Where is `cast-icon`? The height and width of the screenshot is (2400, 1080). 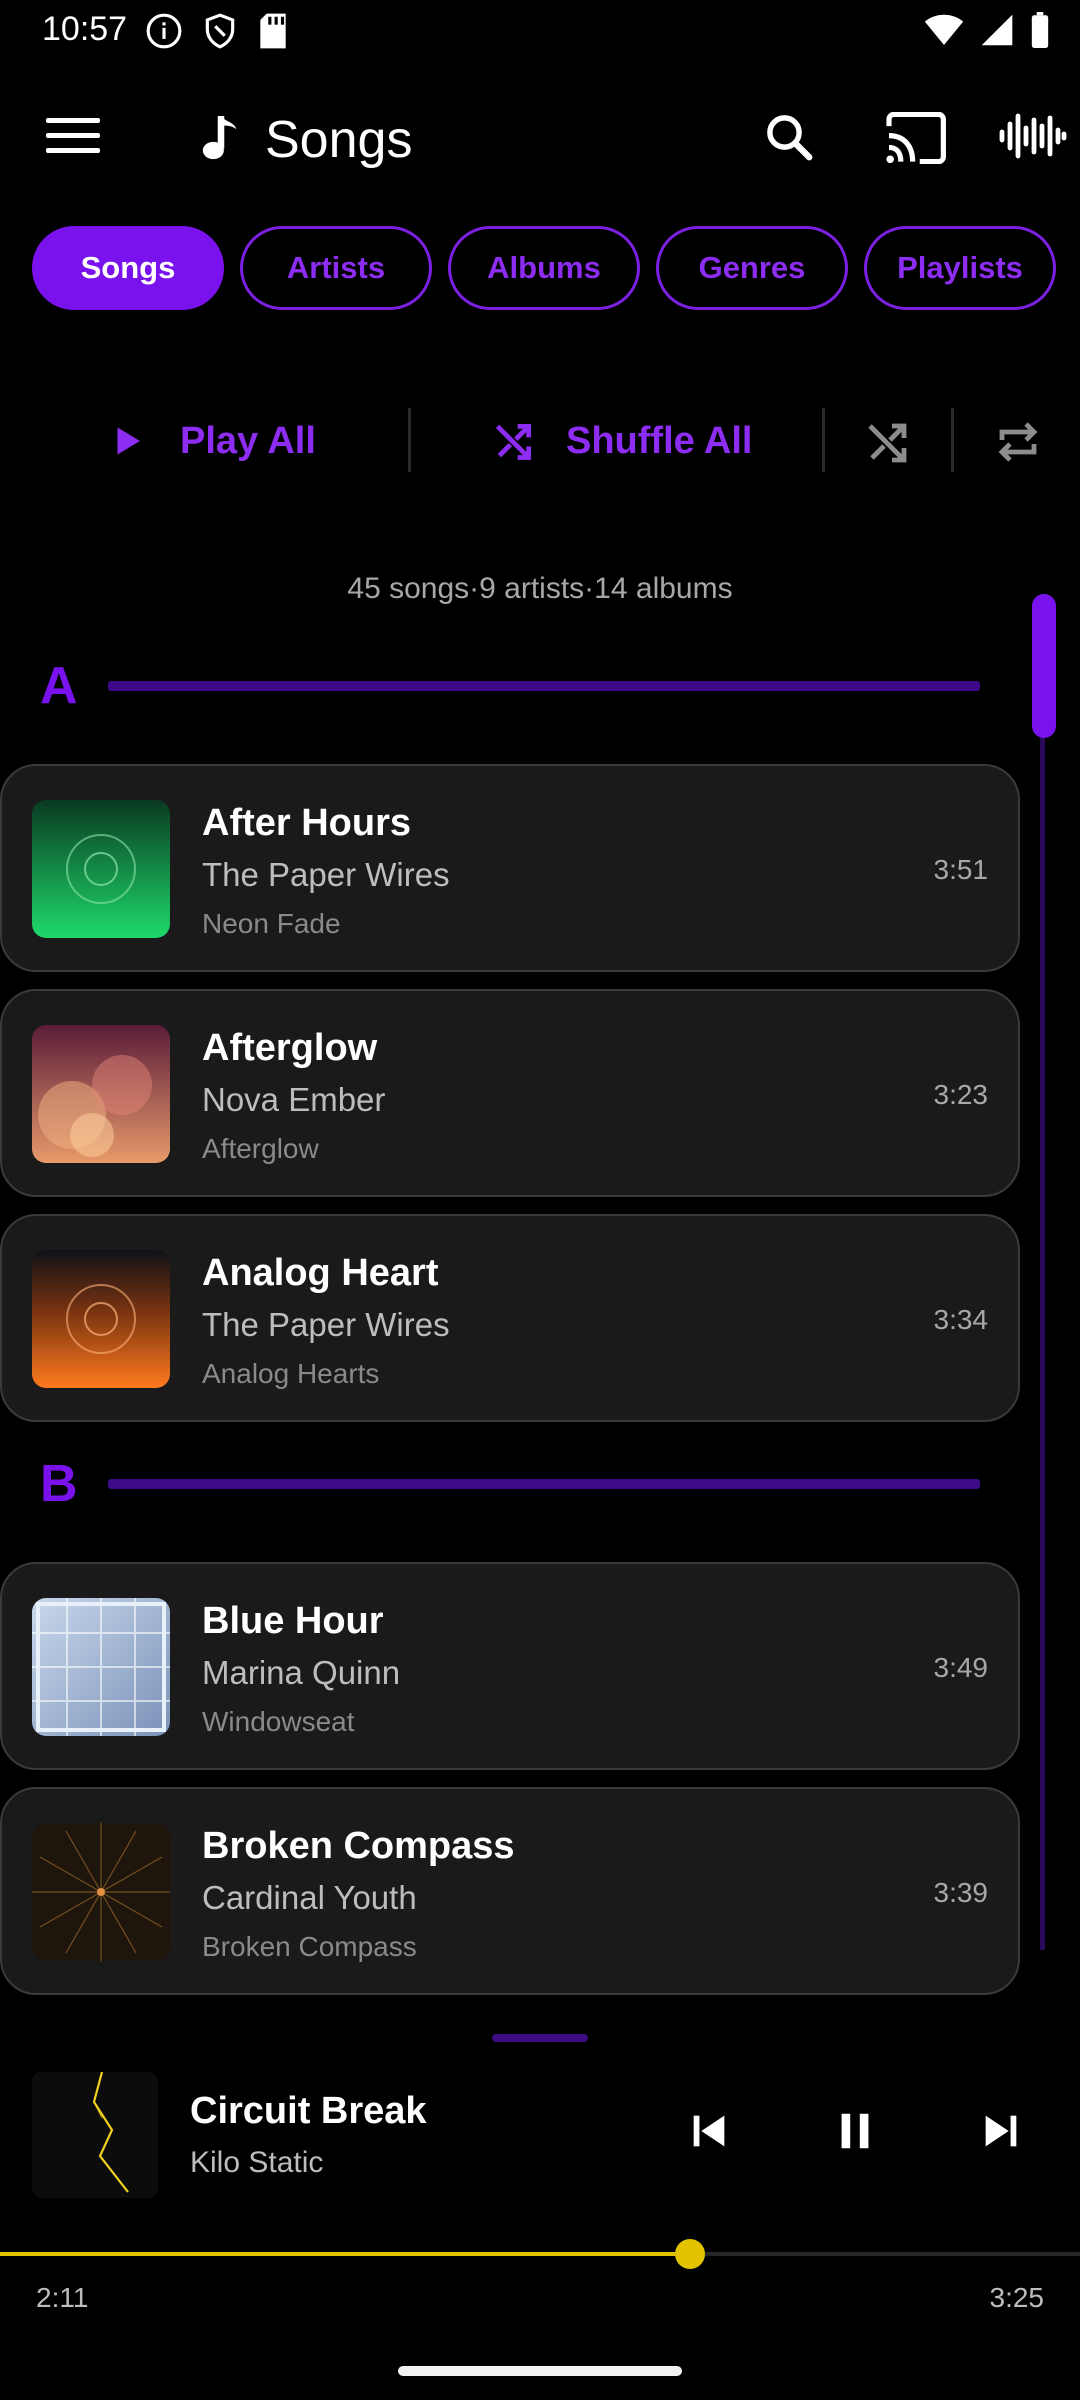 cast-icon is located at coordinates (915, 138).